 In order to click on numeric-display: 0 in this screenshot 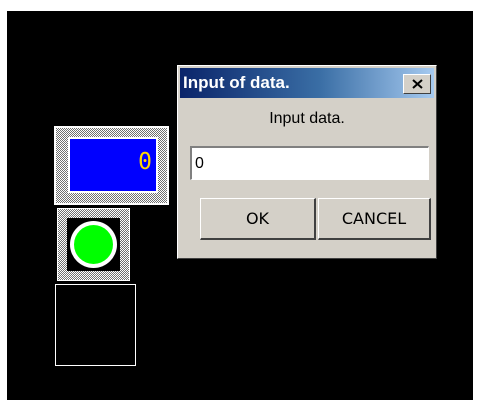, I will do `click(113, 165)`.